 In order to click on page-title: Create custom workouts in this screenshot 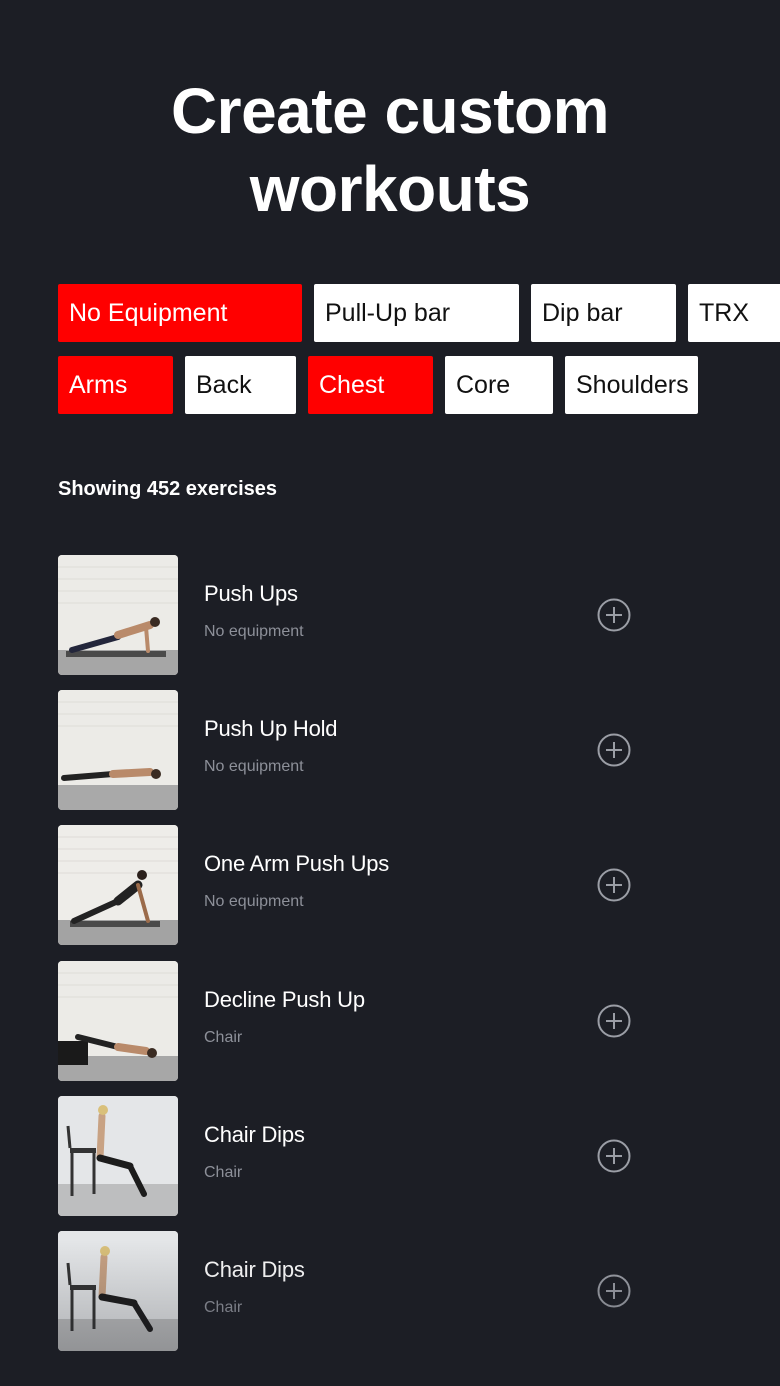, I will do `click(390, 150)`.